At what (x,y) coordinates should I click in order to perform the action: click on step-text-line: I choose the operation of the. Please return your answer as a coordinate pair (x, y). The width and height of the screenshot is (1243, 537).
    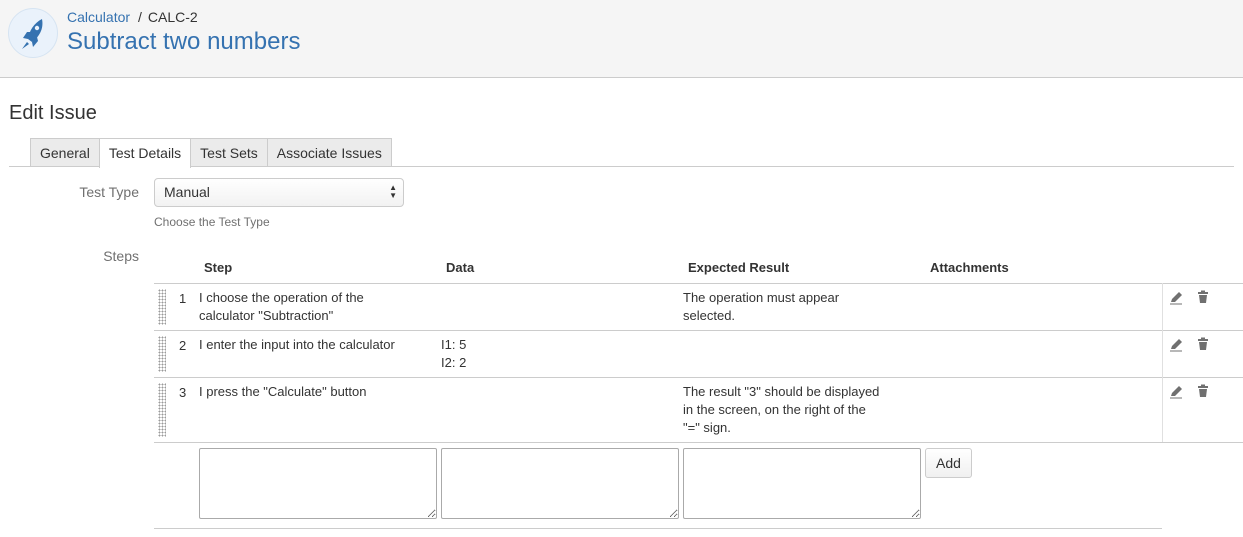
    Looking at the image, I should click on (281, 297).